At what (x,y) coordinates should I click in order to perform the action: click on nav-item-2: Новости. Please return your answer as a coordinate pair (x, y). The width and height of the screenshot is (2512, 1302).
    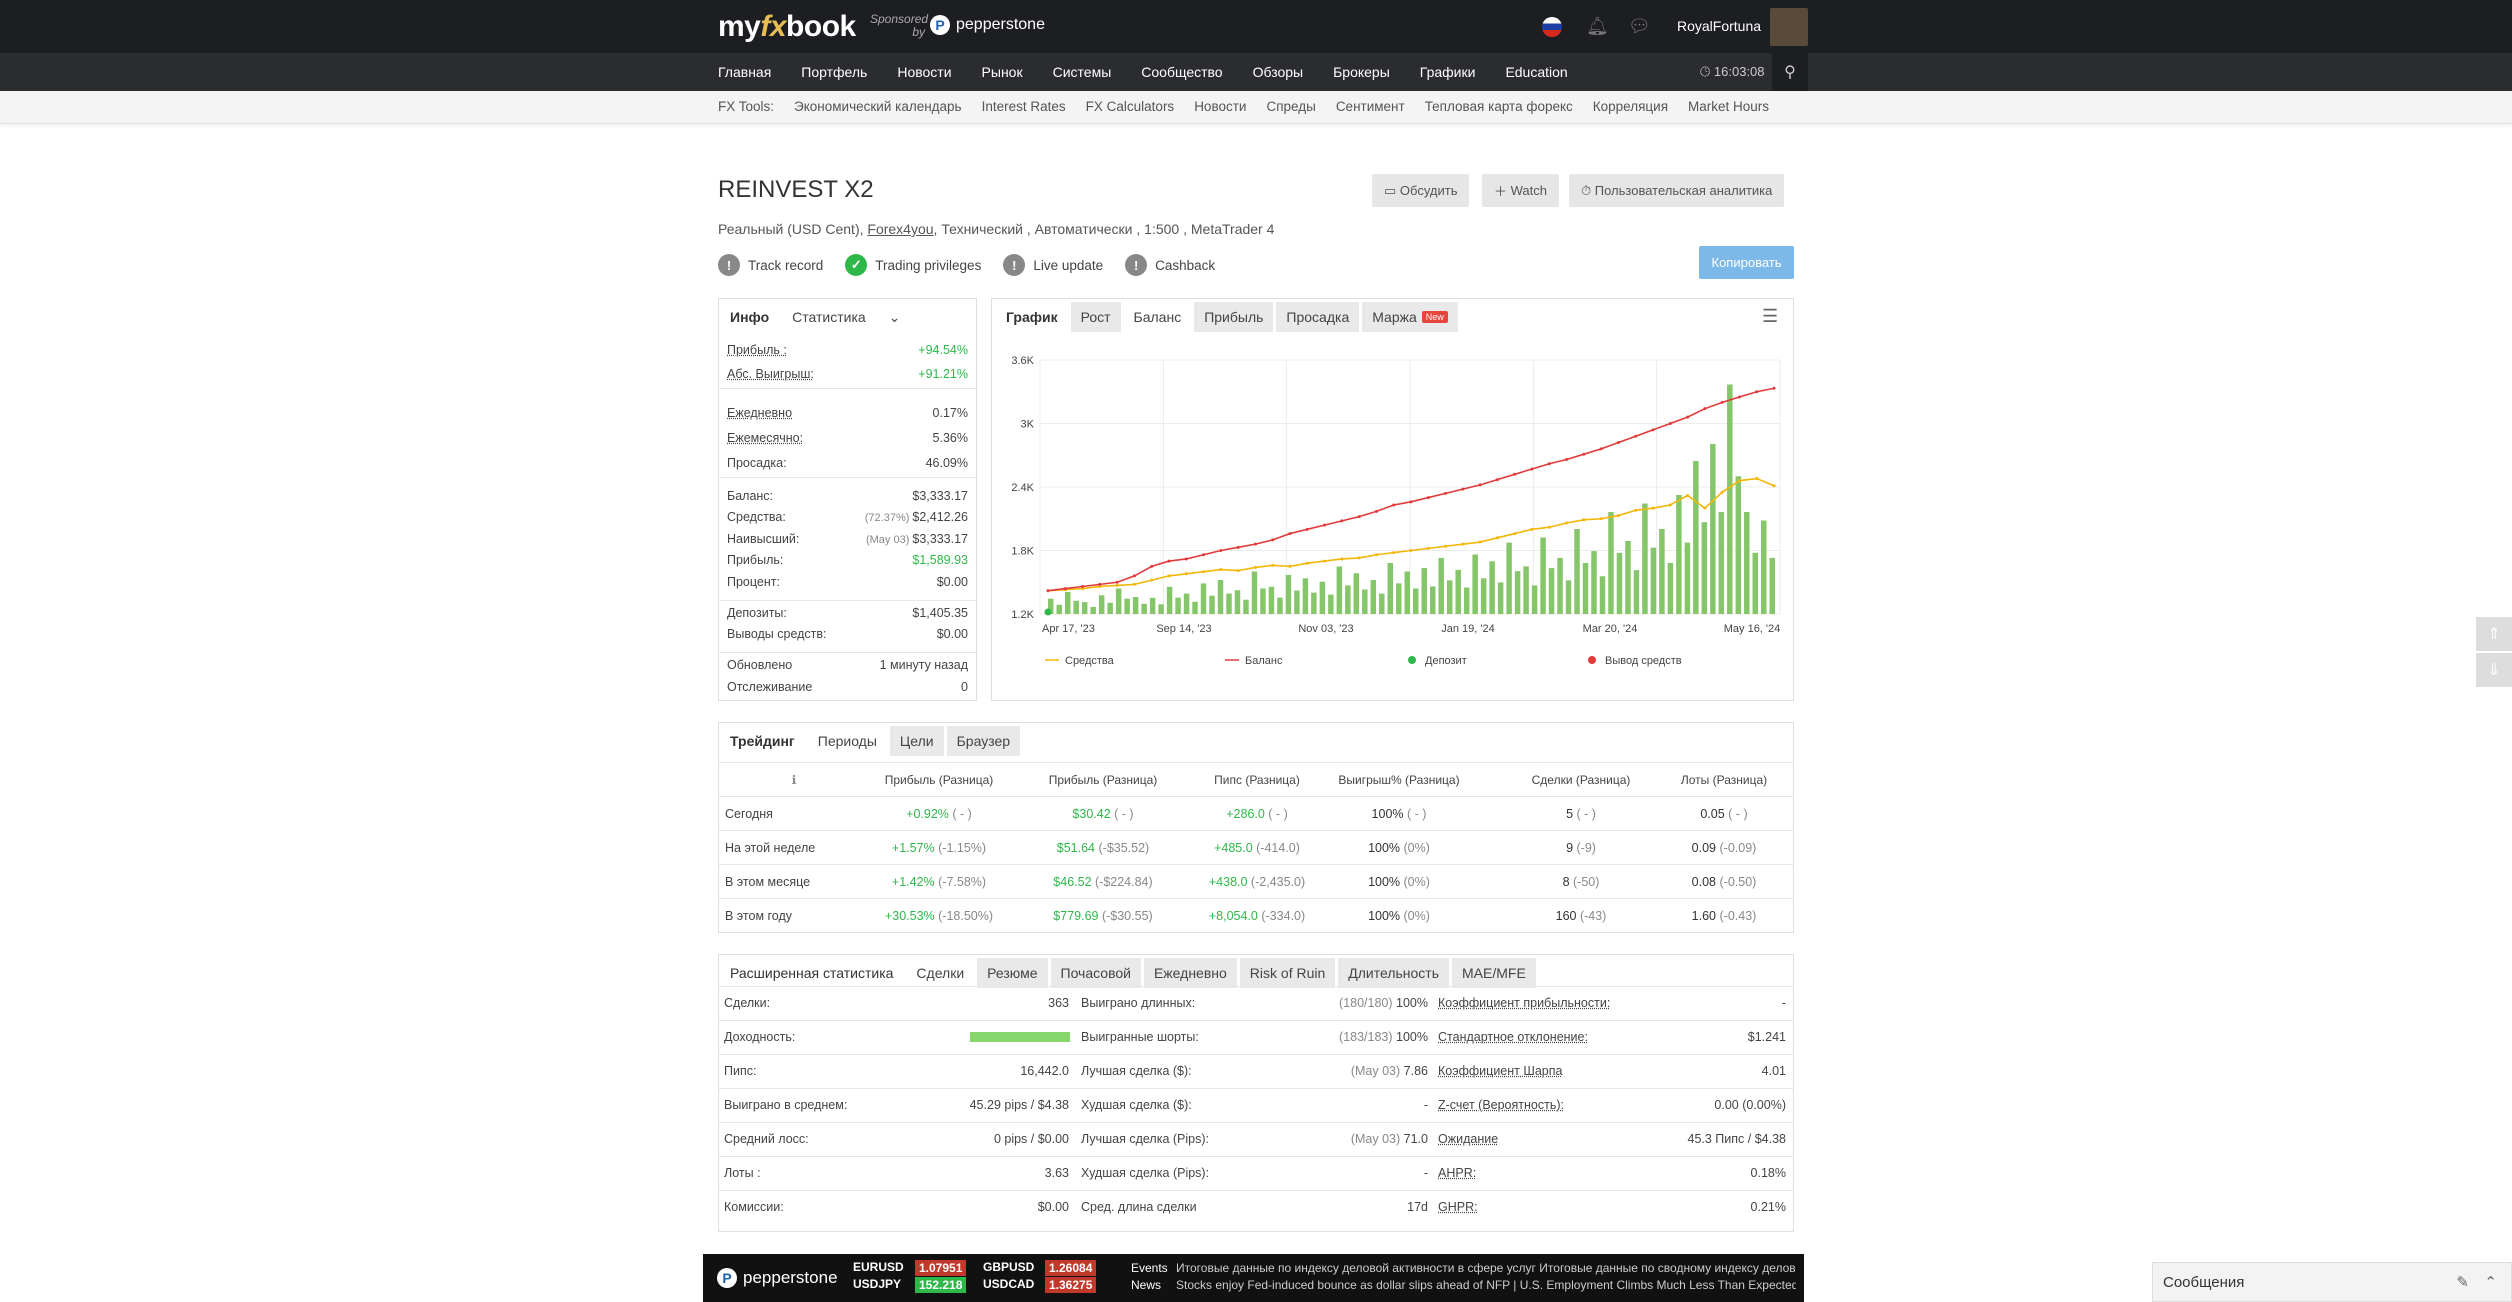
    Looking at the image, I should click on (924, 72).